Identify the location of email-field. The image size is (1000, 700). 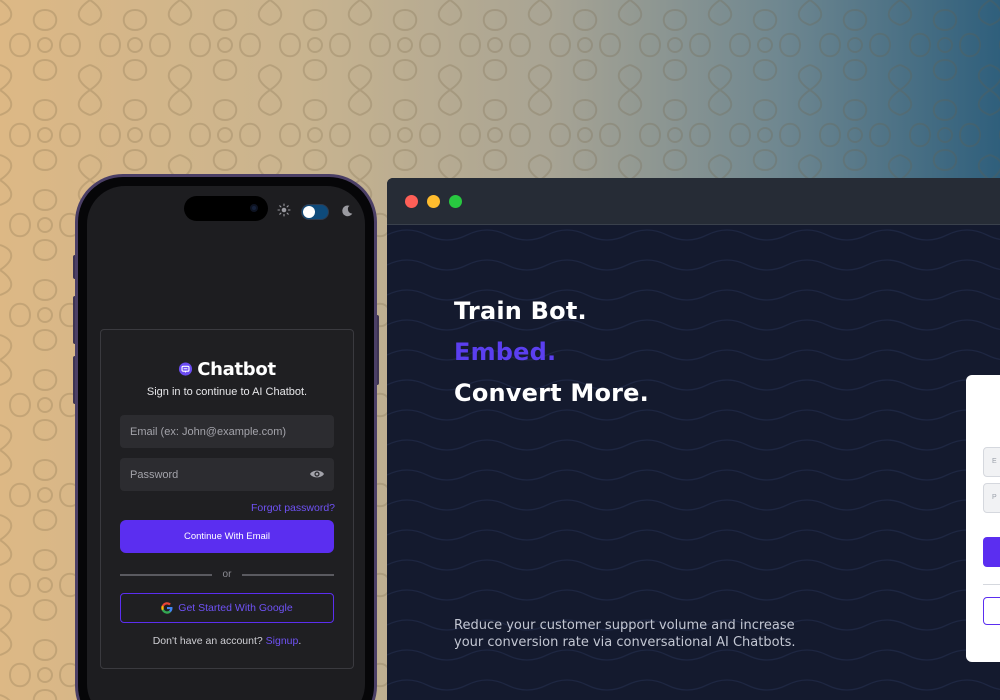
(227, 431).